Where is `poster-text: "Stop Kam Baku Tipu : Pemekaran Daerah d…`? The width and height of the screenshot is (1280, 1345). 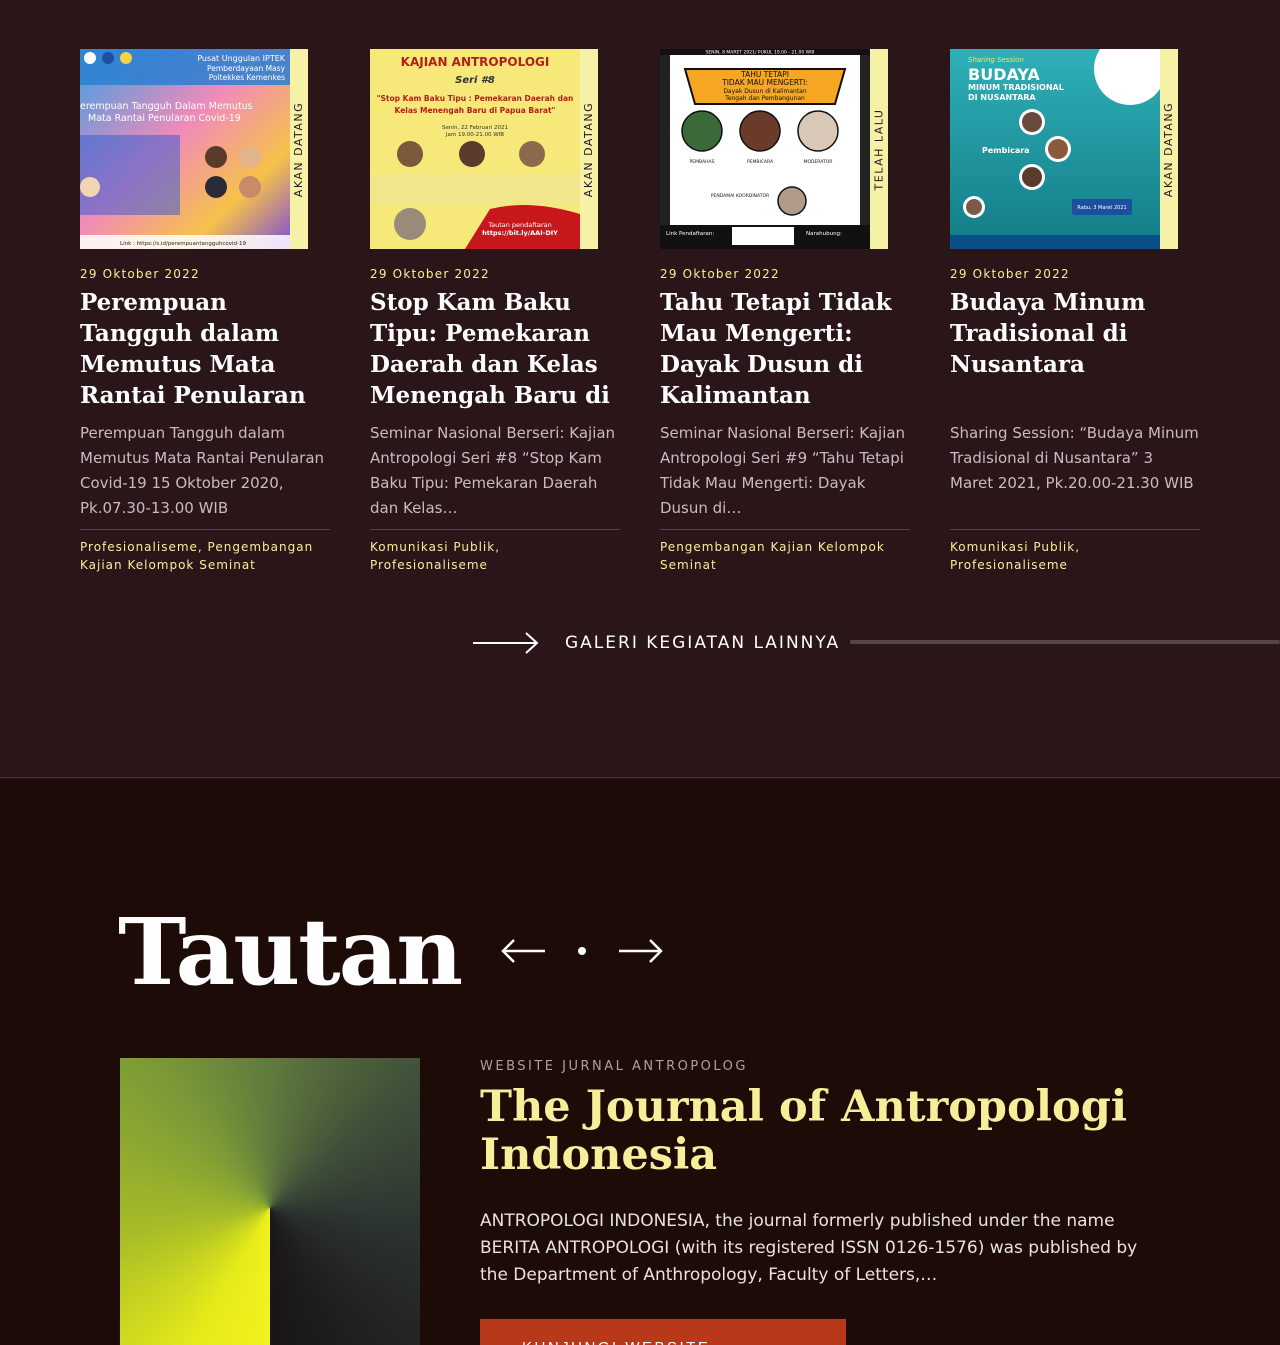 poster-text: "Stop Kam Baku Tipu : Pemekaran Daerah d… is located at coordinates (475, 98).